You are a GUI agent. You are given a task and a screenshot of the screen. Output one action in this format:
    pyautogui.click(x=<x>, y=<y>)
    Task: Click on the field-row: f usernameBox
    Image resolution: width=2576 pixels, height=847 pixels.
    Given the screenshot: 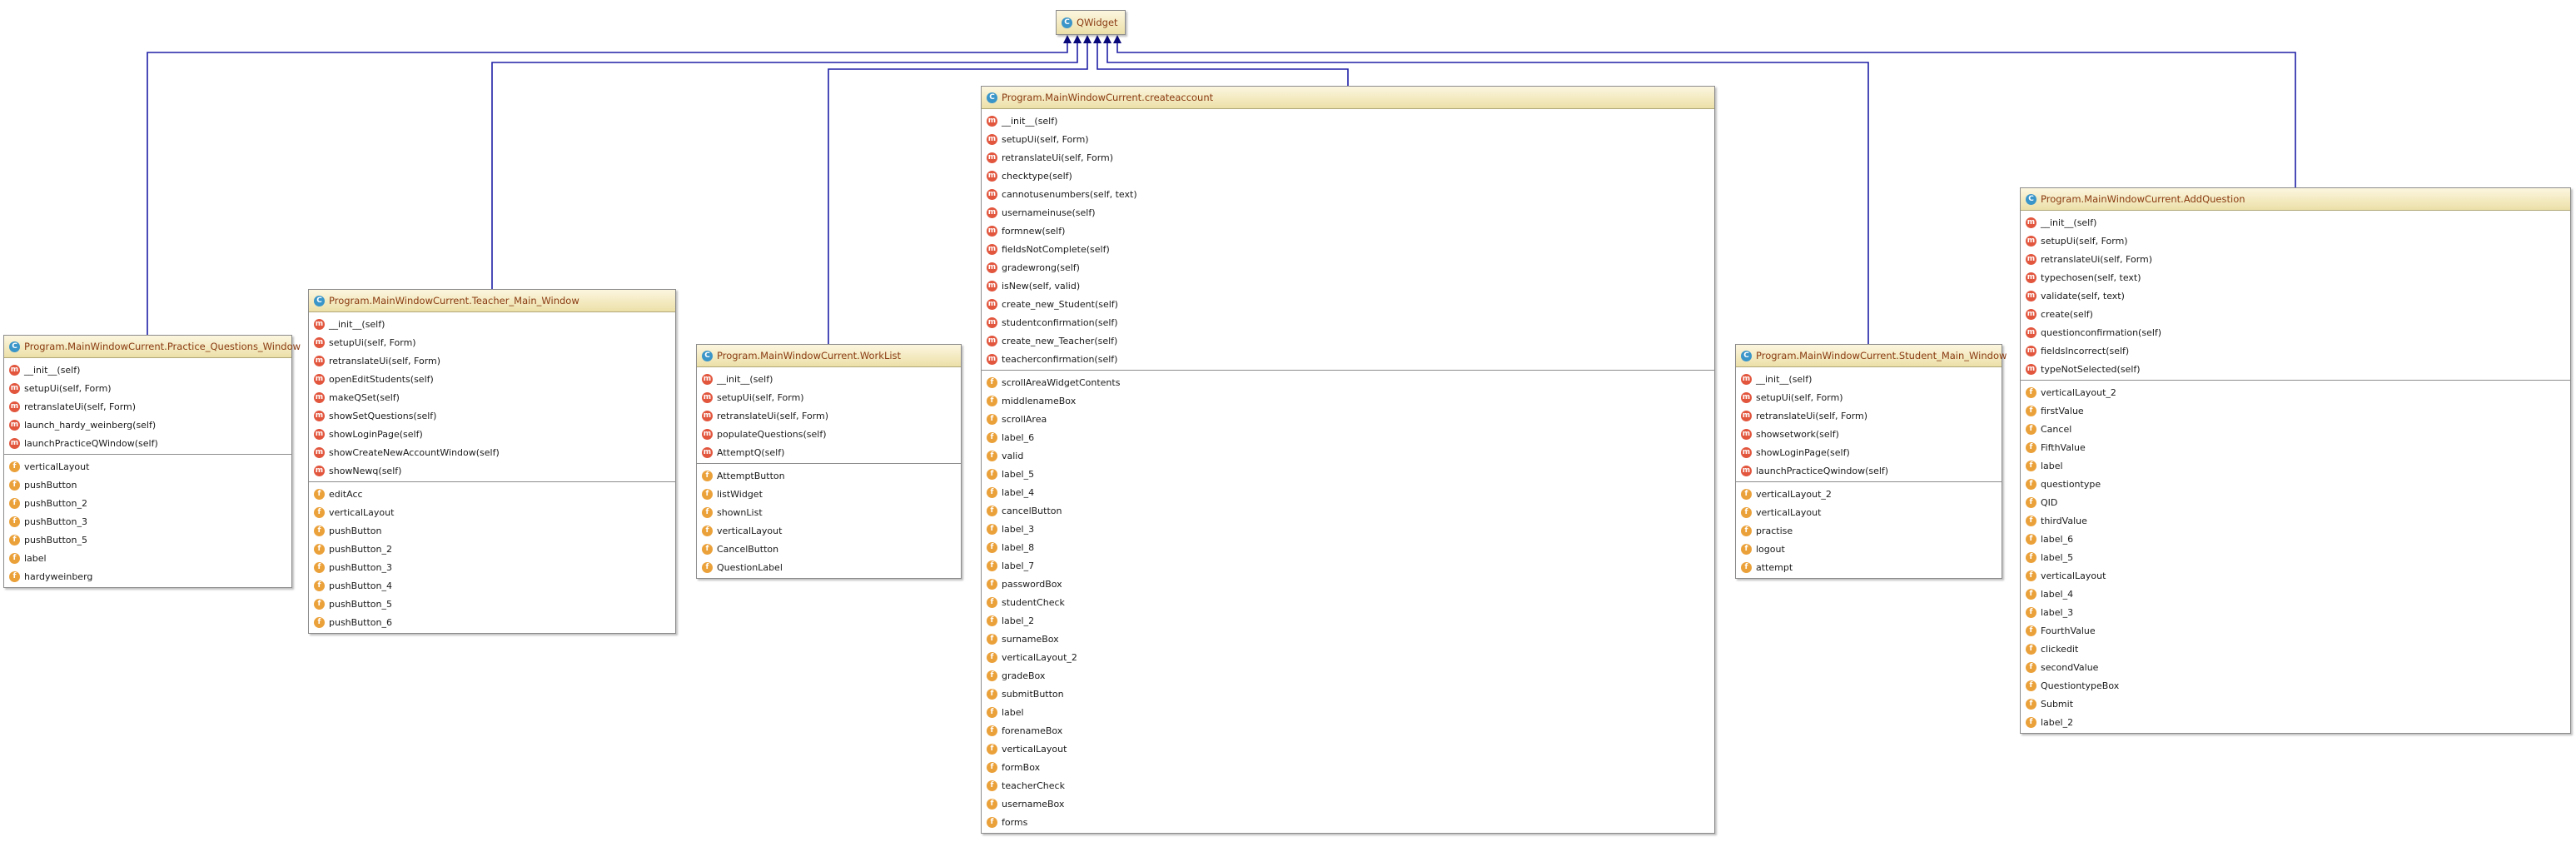 What is the action you would take?
    pyautogui.click(x=1348, y=804)
    